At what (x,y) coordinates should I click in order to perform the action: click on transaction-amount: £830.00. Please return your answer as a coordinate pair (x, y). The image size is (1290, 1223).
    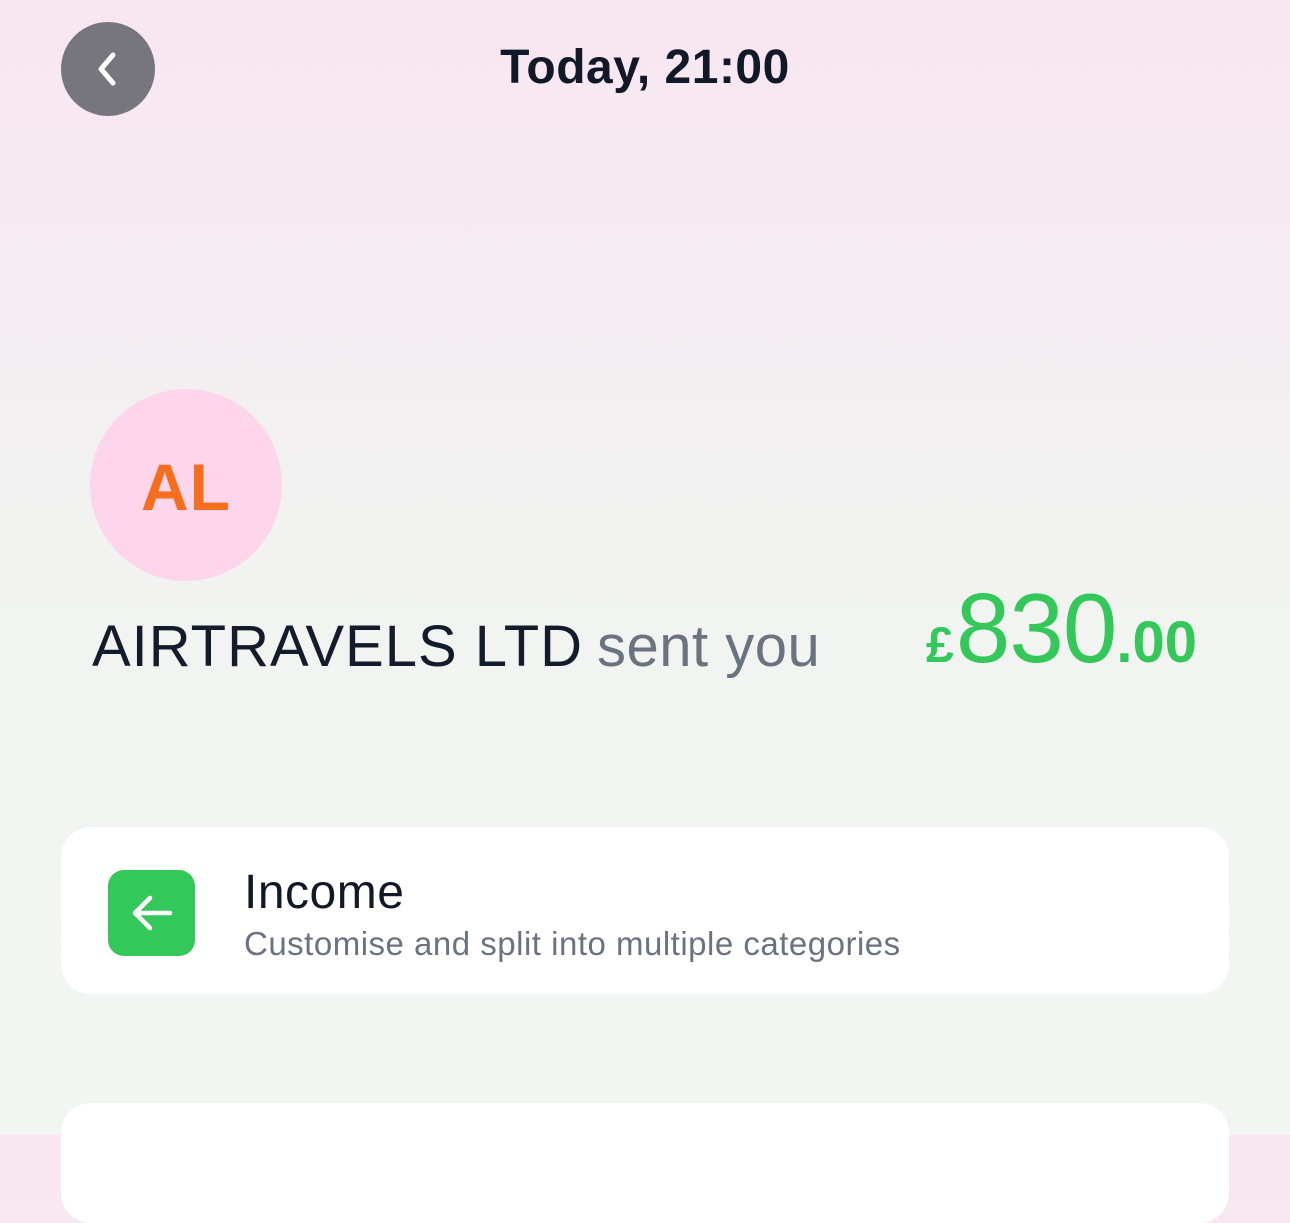
    Looking at the image, I should click on (1061, 643).